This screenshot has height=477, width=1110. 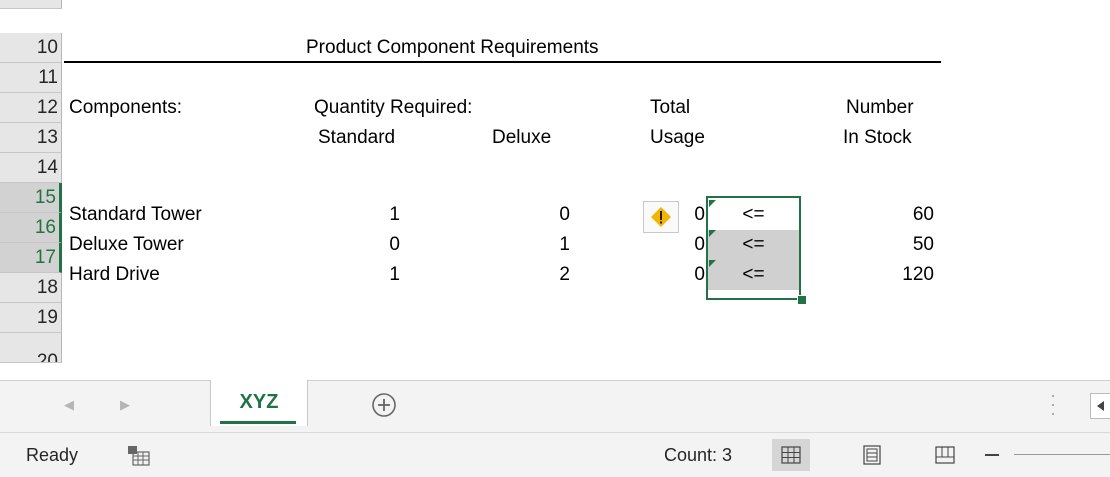 I want to click on sheet-tab-bar: ◀ ▶ XYZ · · ·, so click(x=555, y=406).